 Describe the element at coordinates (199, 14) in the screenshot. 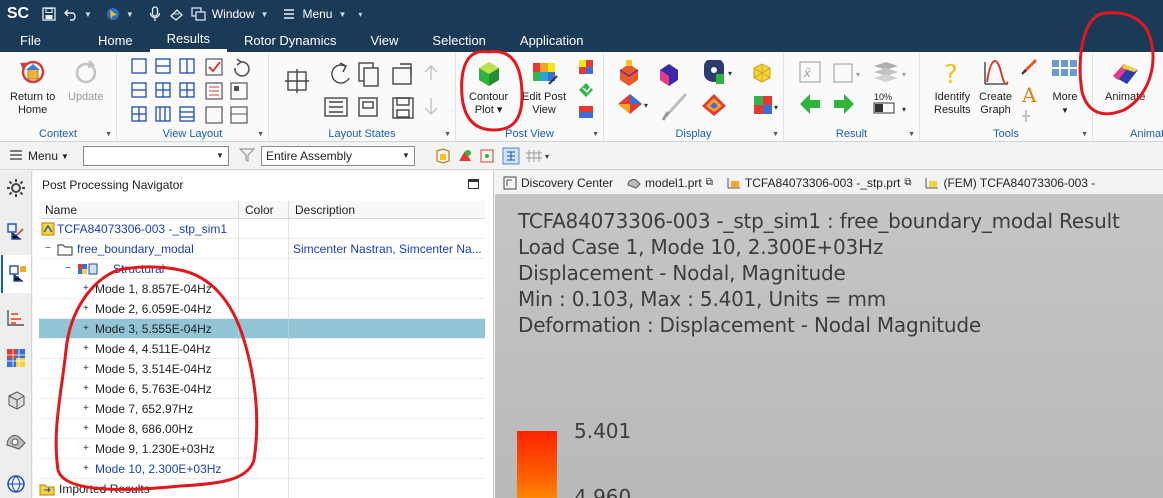

I see `window-icon` at that location.